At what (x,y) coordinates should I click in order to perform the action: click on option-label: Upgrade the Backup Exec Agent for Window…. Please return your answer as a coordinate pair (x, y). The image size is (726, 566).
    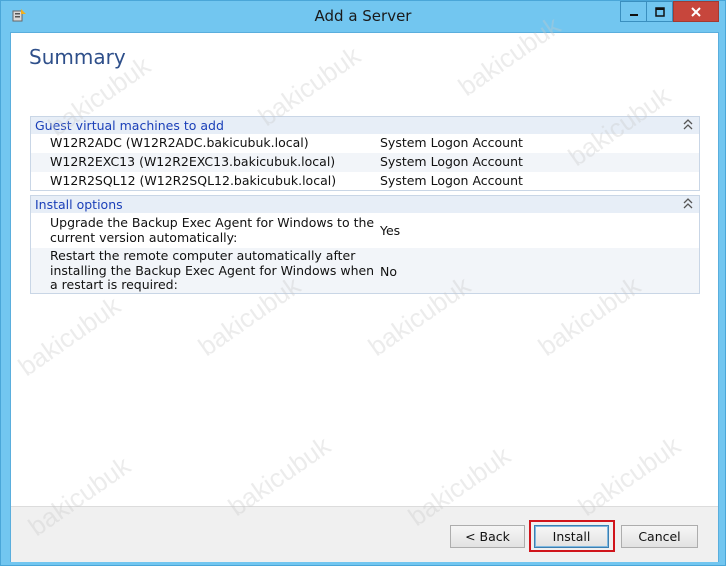
    Looking at the image, I should click on (212, 230).